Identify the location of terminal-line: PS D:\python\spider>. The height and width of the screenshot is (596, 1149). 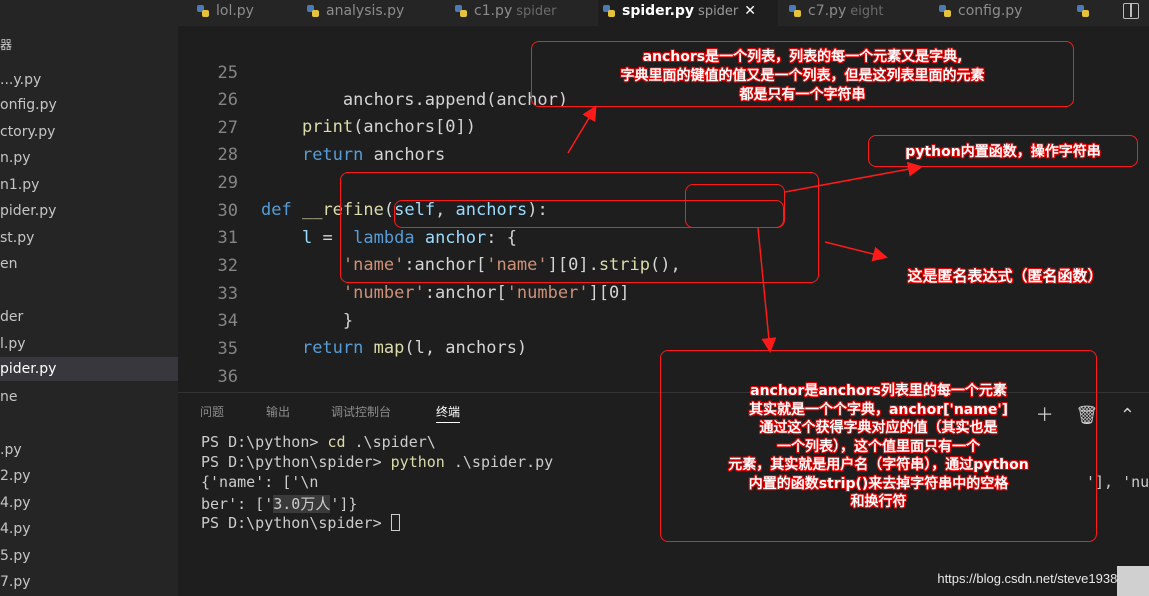
(300, 523).